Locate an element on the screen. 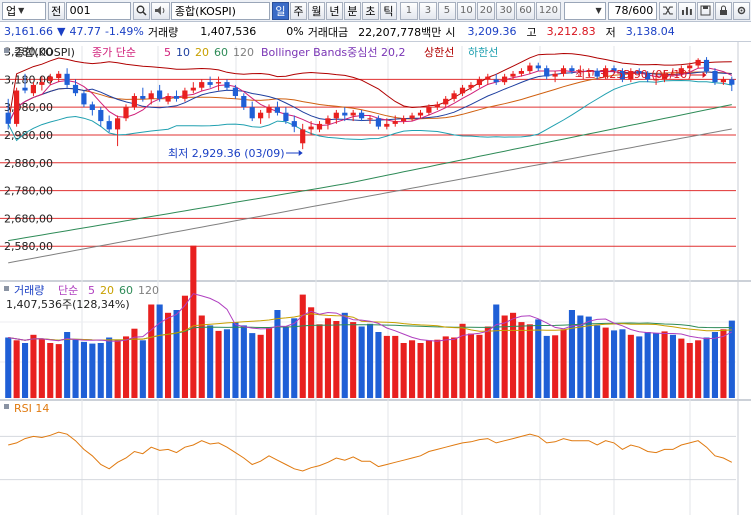 The width and height of the screenshot is (751, 515). period-tab-week: 주 is located at coordinates (298, 10).